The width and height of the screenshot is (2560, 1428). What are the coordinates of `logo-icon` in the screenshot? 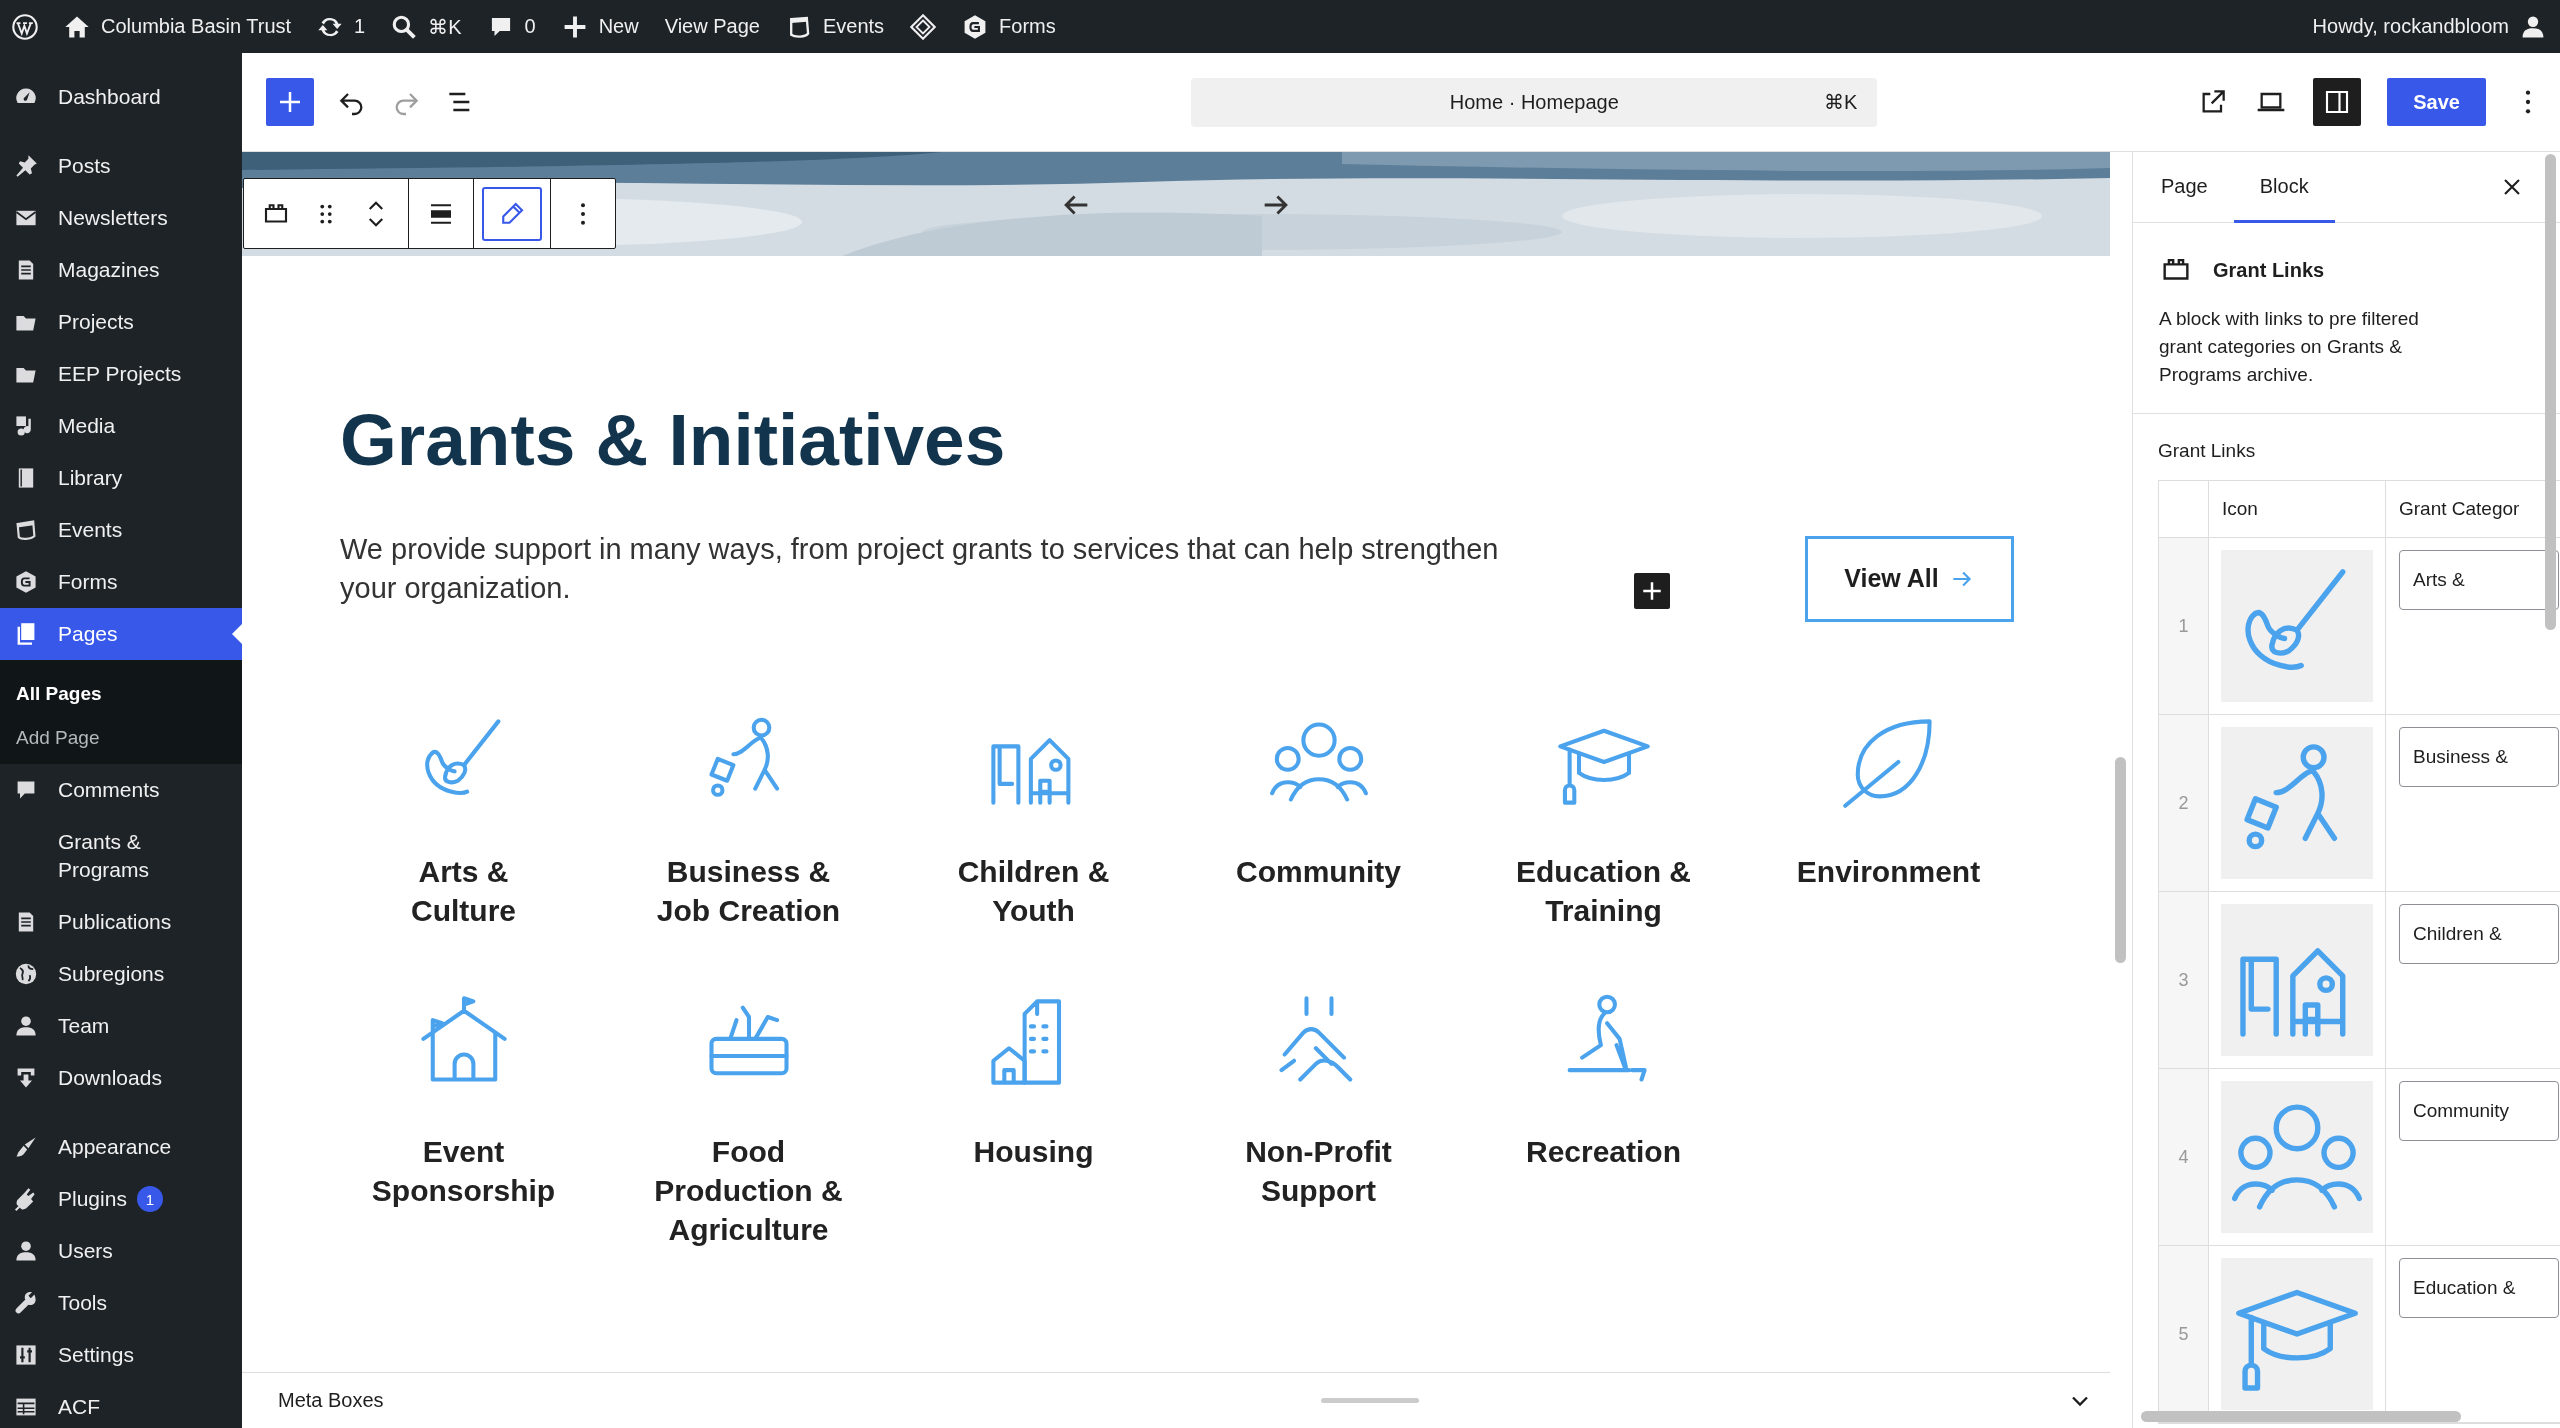 It's located at (25, 26).